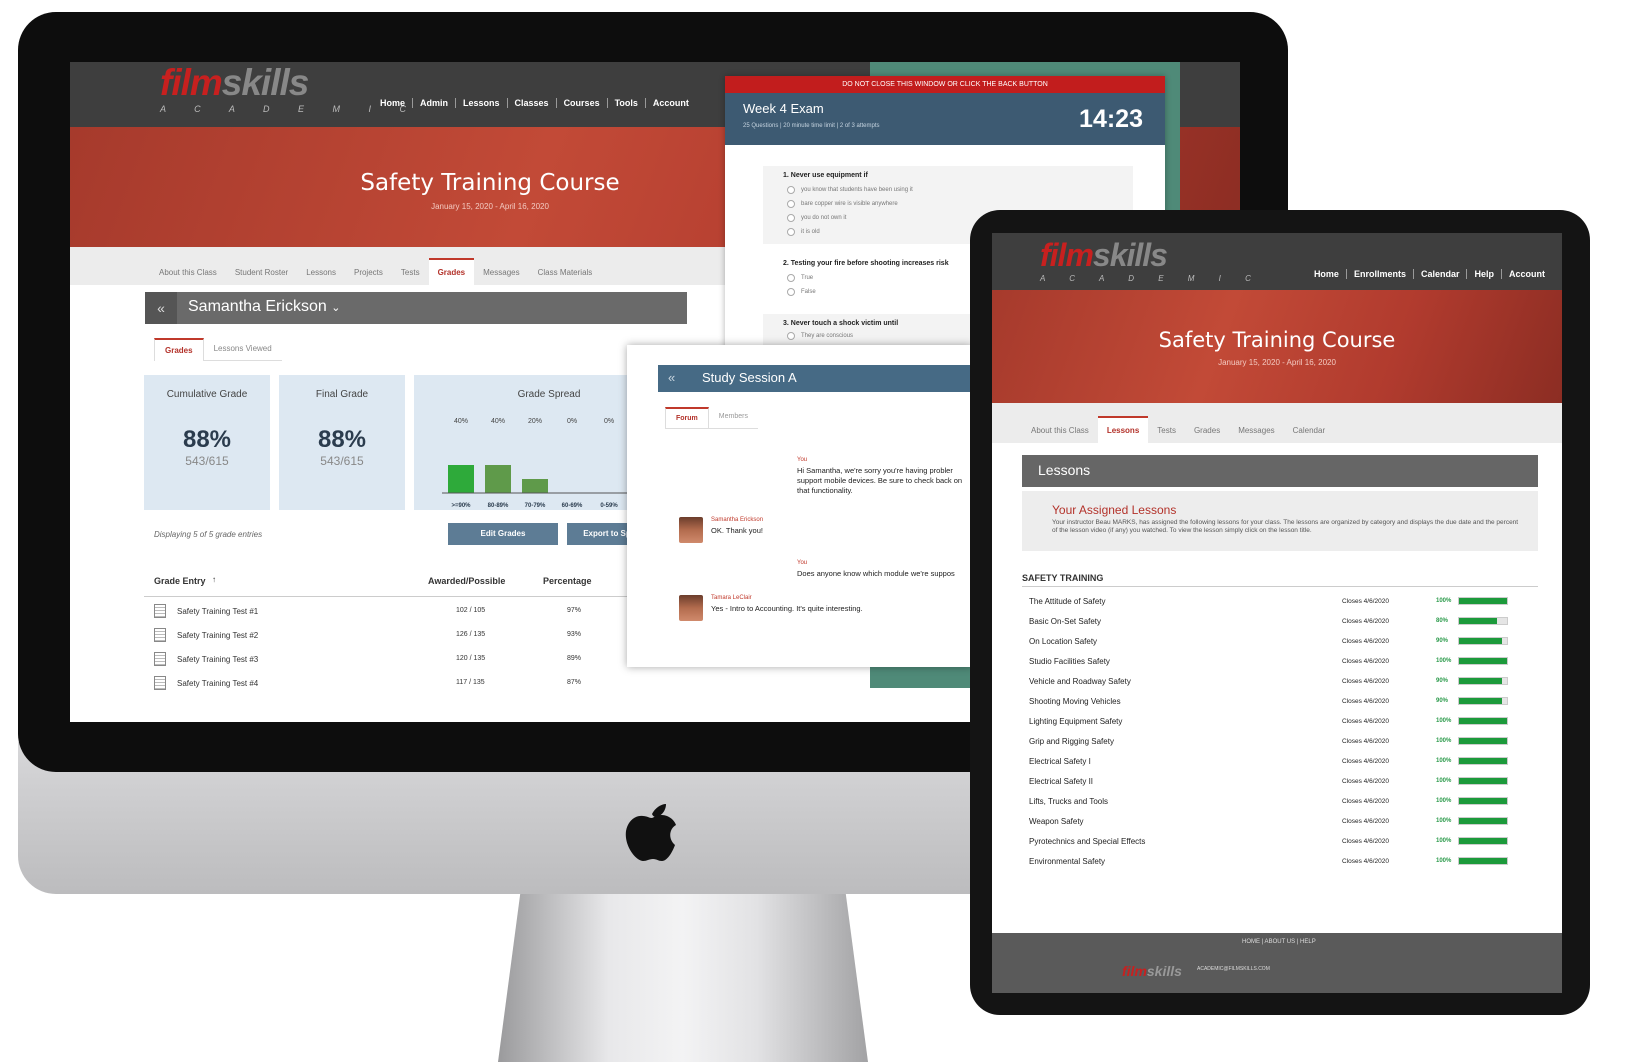  I want to click on nav-tools: Tools, so click(627, 103).